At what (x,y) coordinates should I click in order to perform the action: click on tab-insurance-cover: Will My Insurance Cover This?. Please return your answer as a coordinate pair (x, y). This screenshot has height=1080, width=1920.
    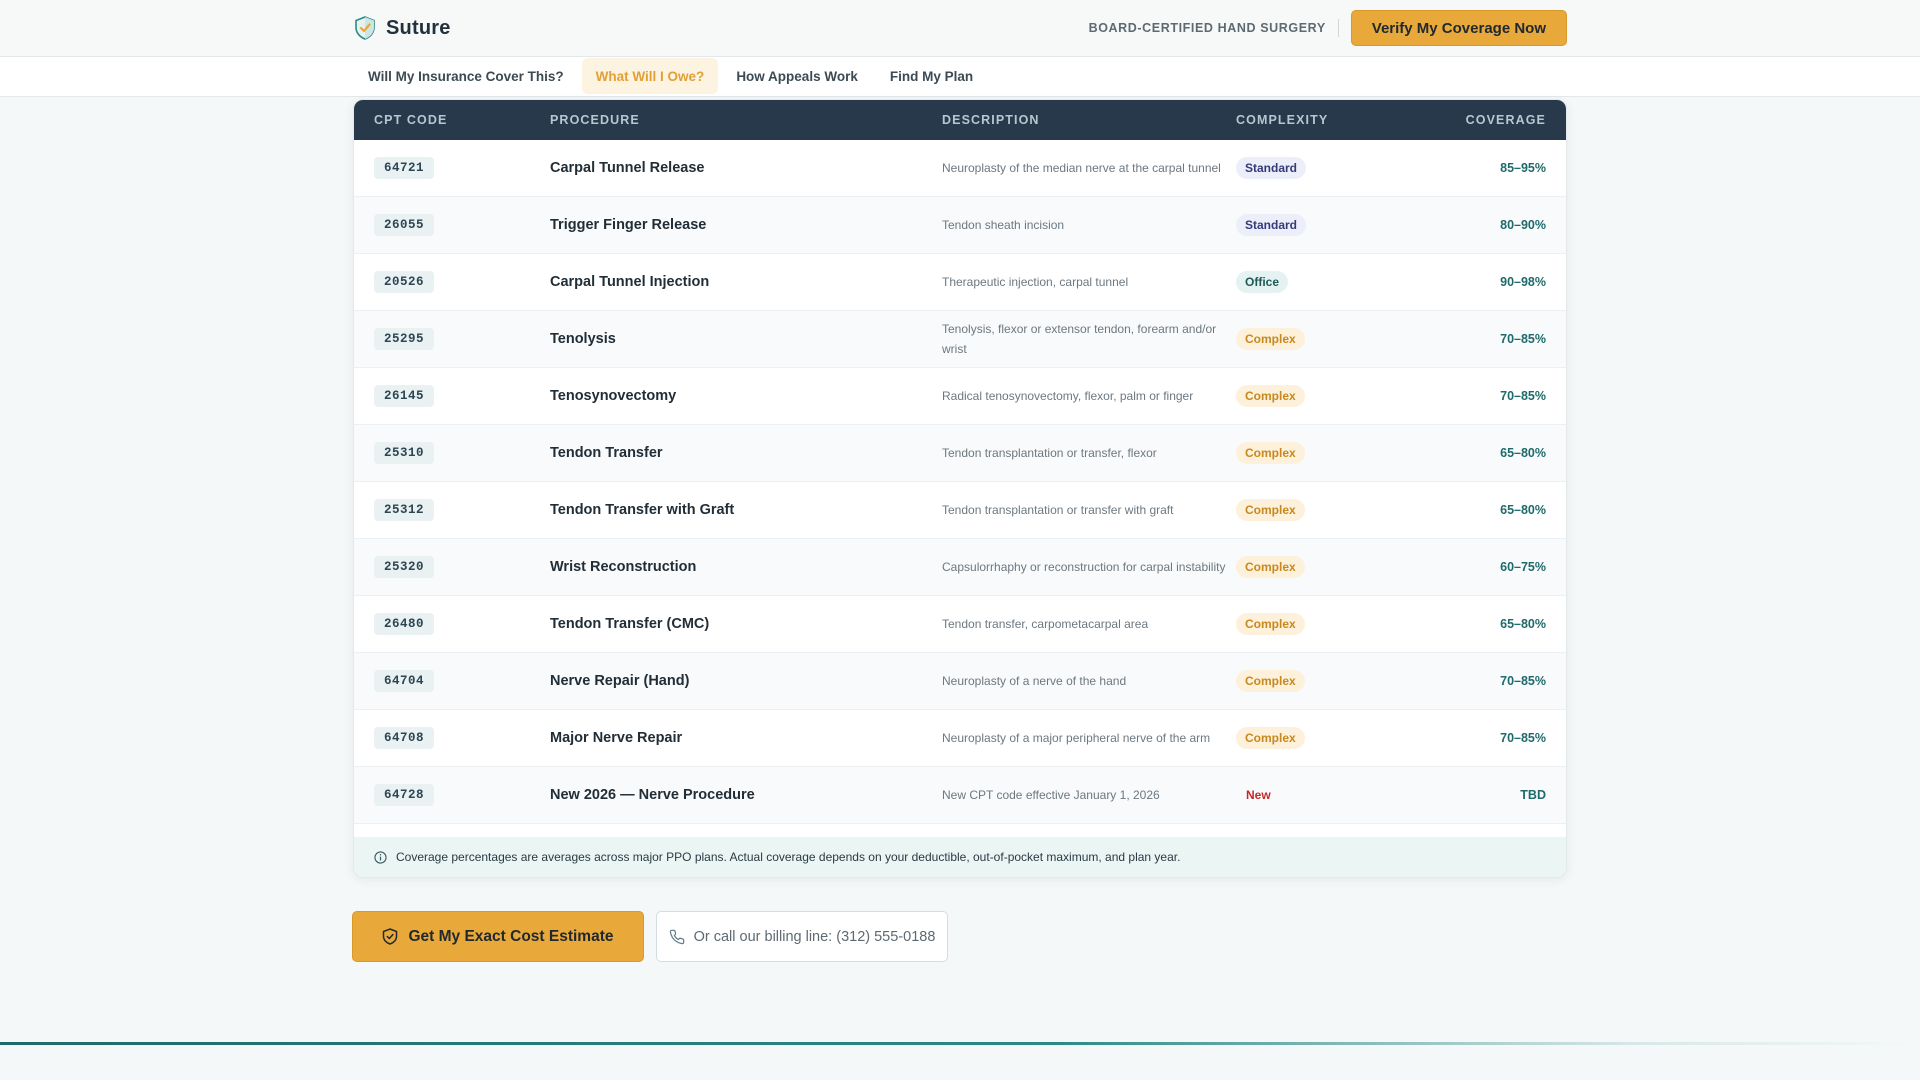
    Looking at the image, I should click on (466, 76).